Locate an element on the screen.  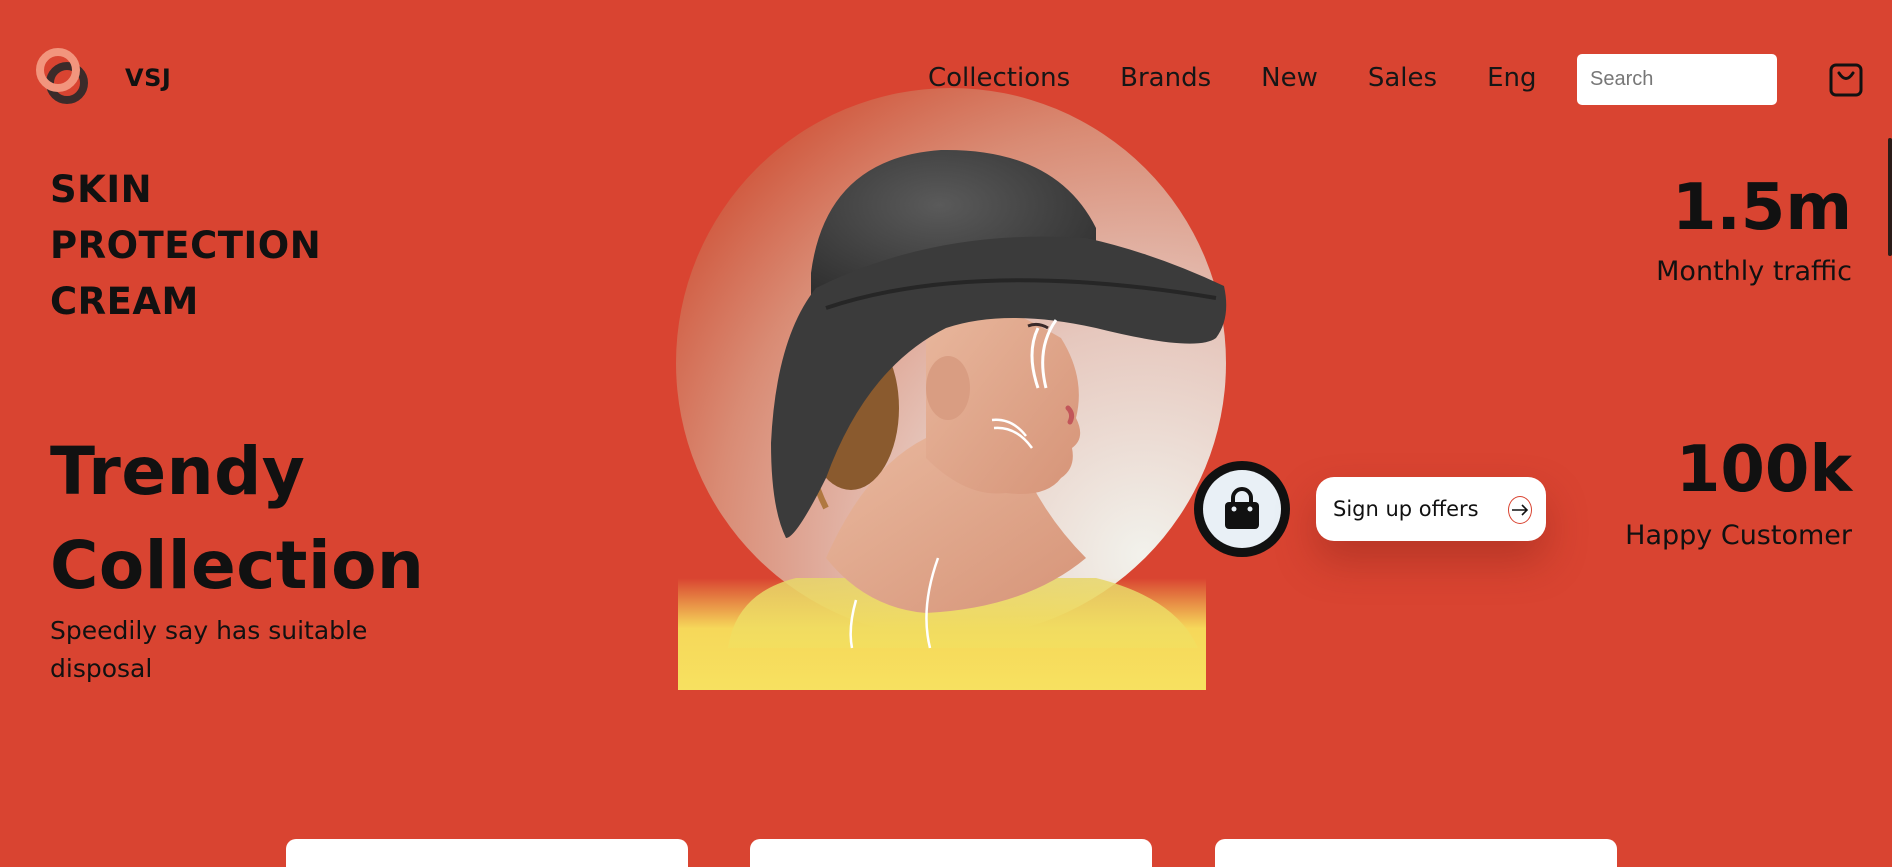
product-line-3: CREAM is located at coordinates (124, 301).